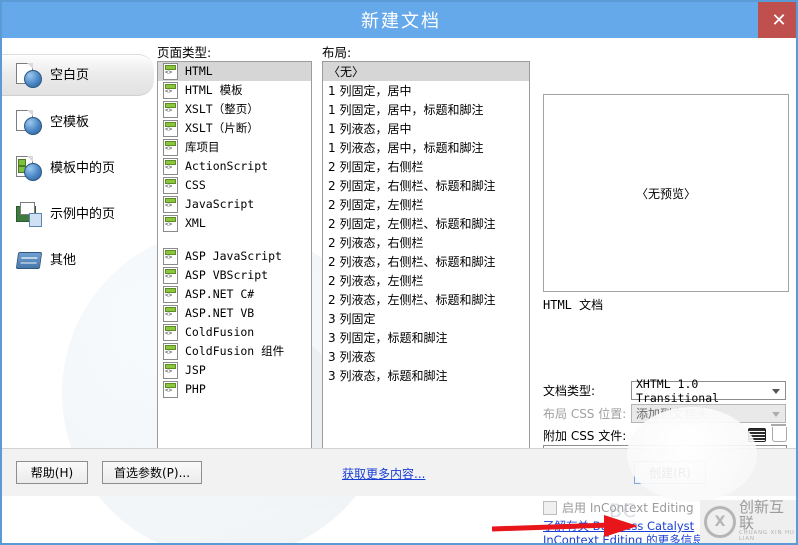  I want to click on layout-item-label: 3 列固定, so click(352, 318).